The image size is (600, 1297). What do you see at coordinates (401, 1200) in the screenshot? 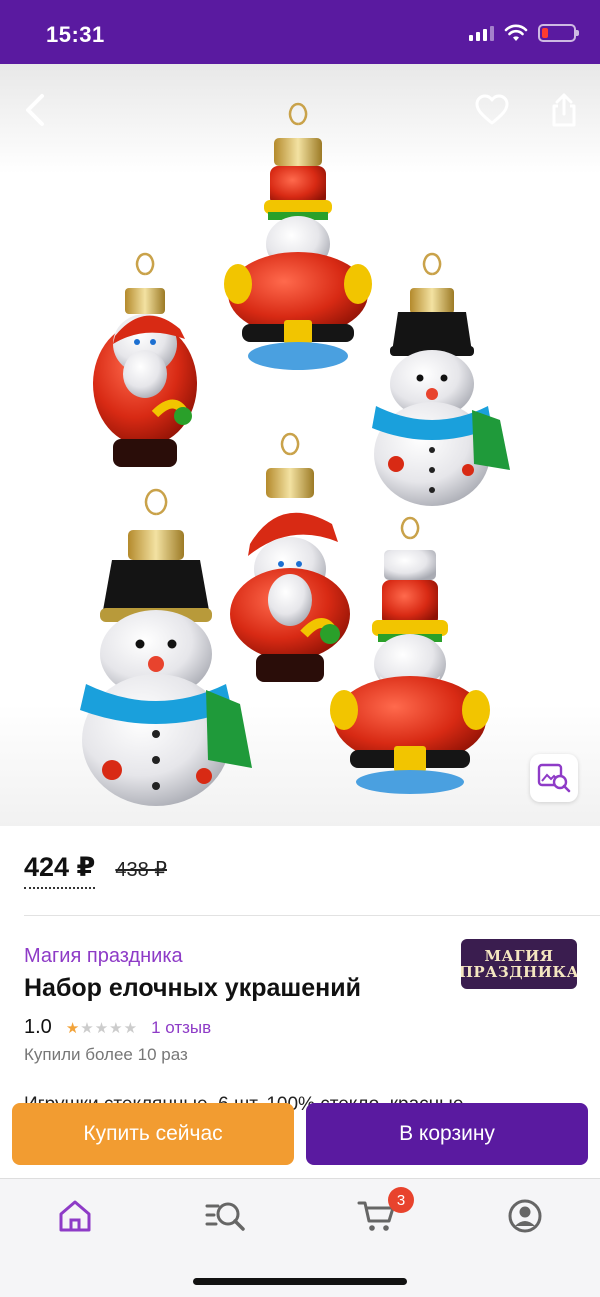
I see `cart-badge: 3` at bounding box center [401, 1200].